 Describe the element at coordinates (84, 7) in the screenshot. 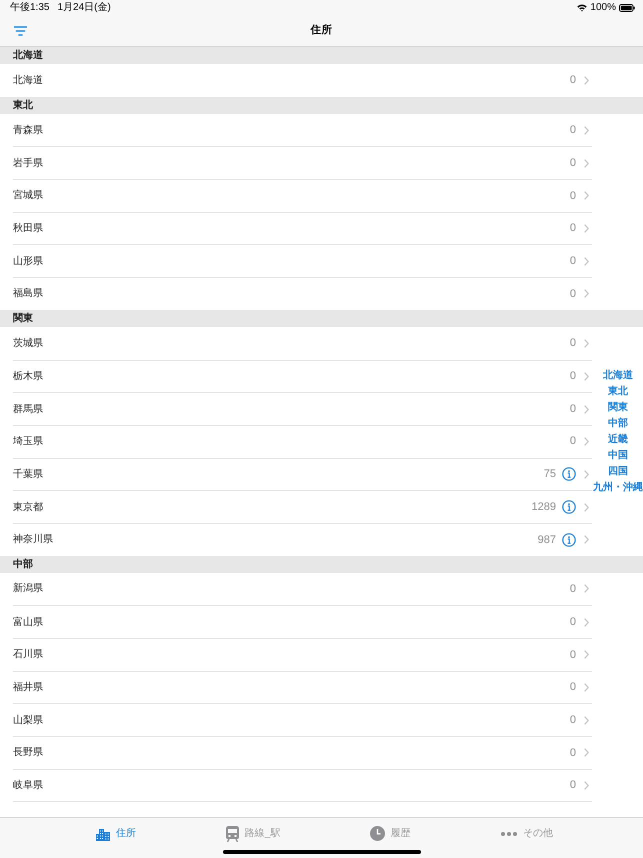

I see `status-date: 1月24日(金)` at that location.